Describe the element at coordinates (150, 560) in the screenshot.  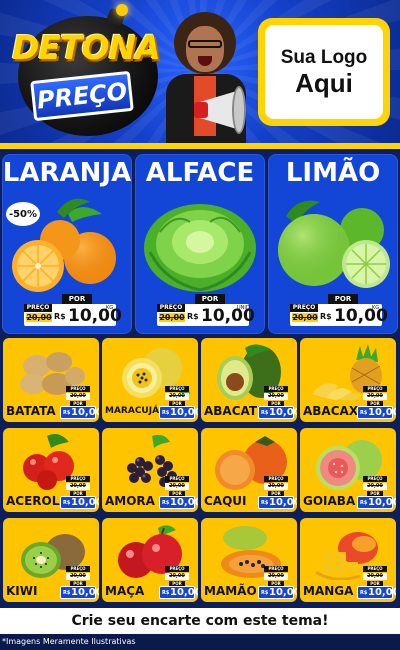
I see `product-card-maça: MAÇA PREÇO20,00PORR$10,00` at that location.